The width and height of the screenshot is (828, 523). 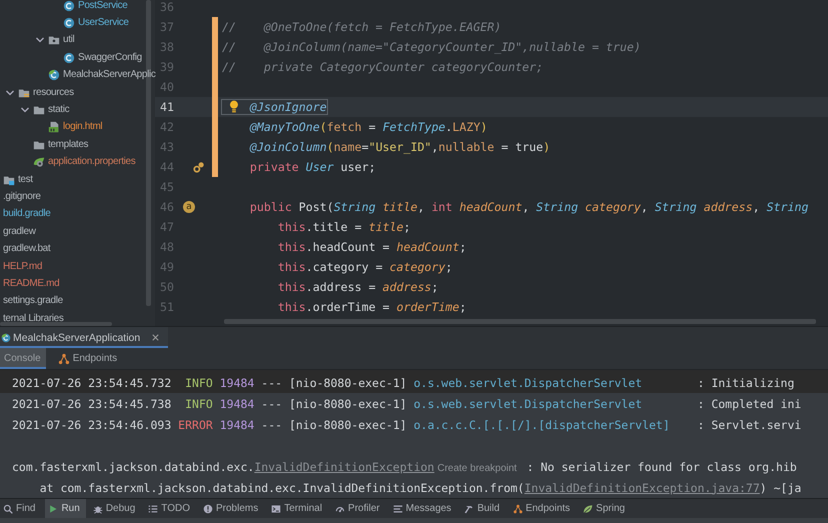 What do you see at coordinates (8, 509) in the screenshot?
I see `search-icon` at bounding box center [8, 509].